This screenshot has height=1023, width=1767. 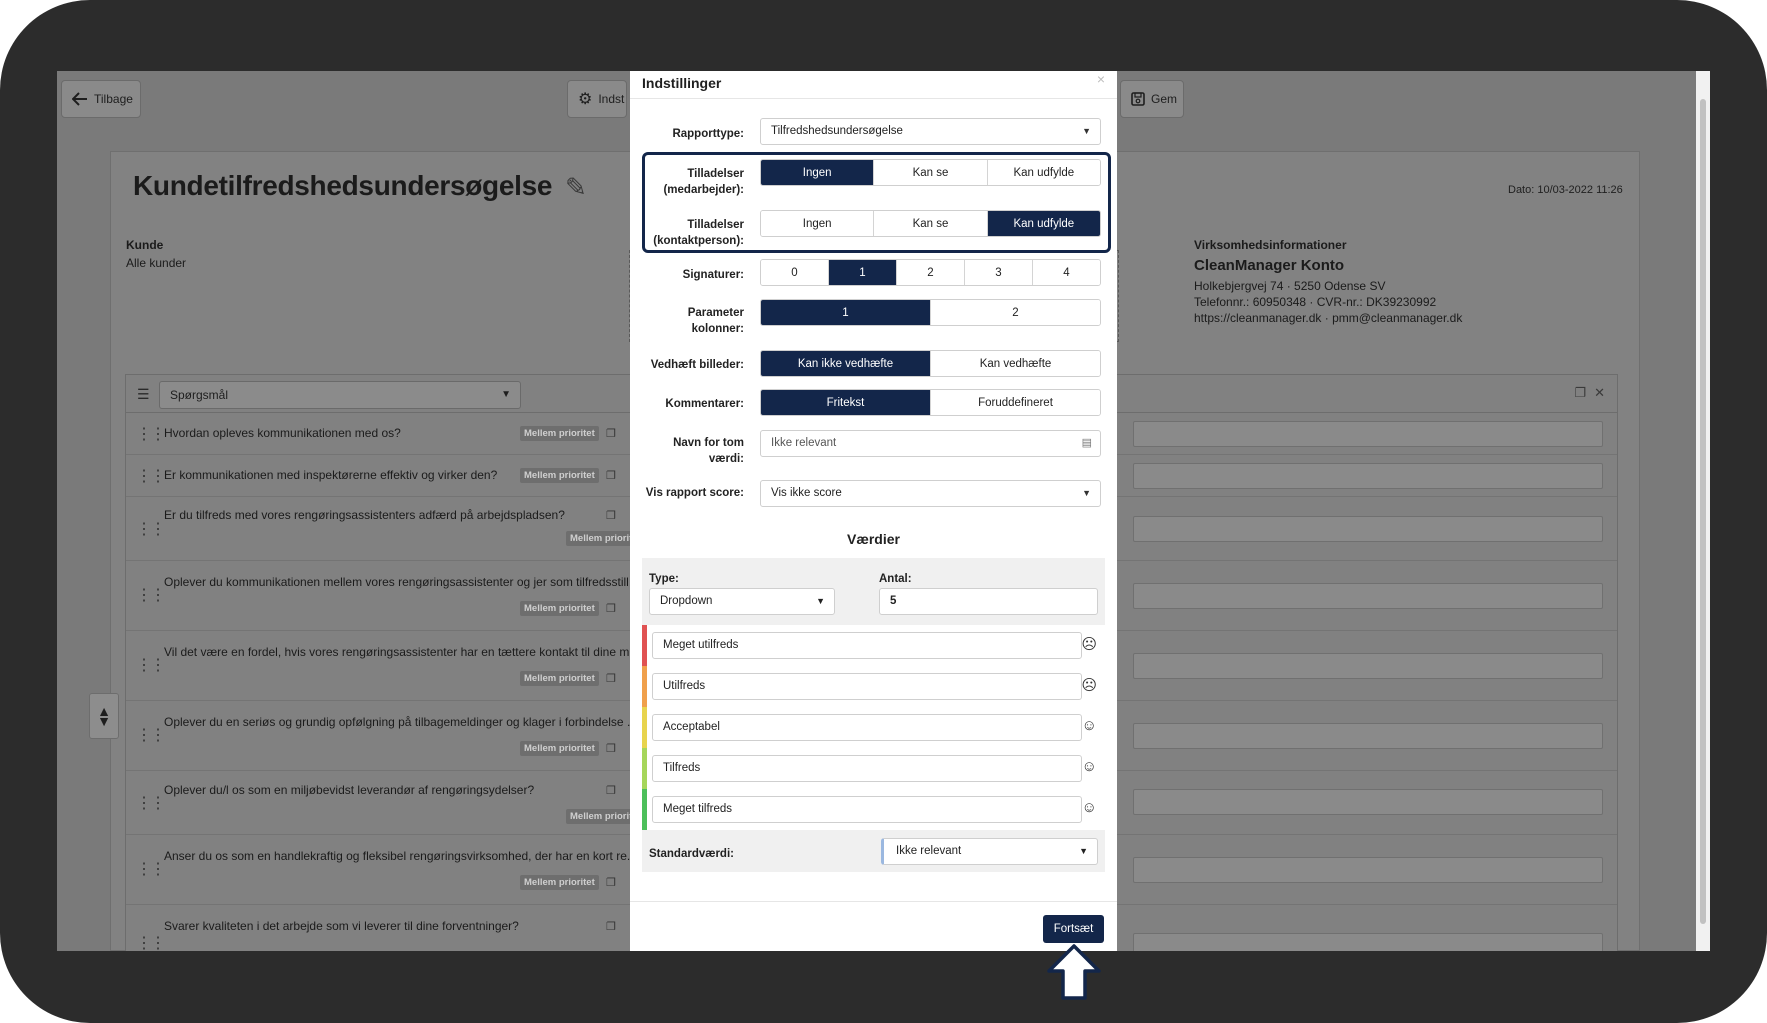 I want to click on happy-face-icon: ☺, so click(x=1089, y=807).